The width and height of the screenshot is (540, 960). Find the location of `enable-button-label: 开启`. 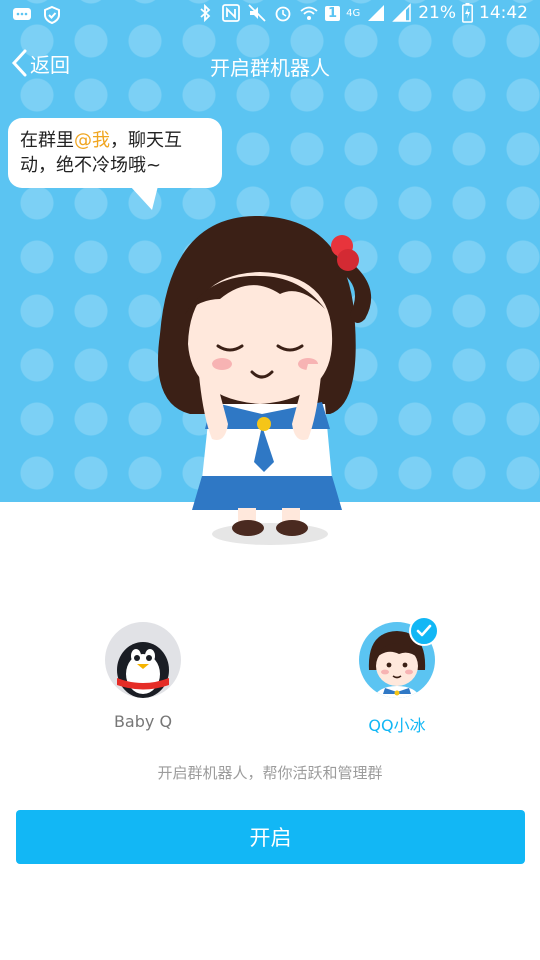

enable-button-label: 开启 is located at coordinates (270, 838).